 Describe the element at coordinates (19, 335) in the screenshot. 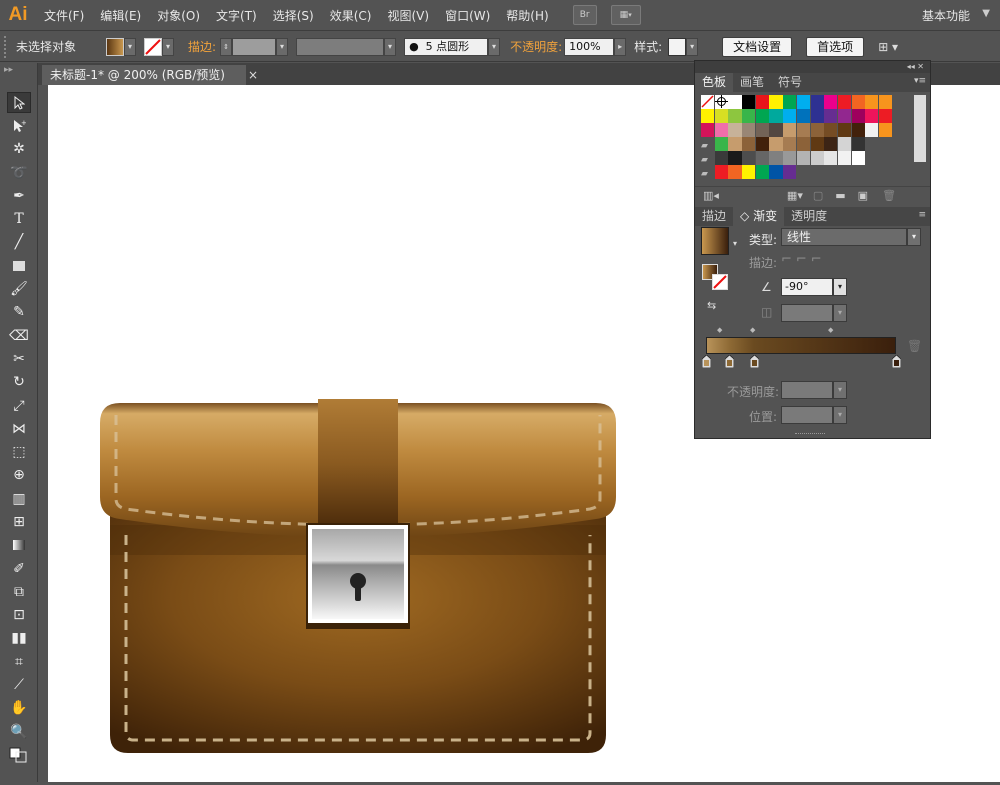

I see `blob-brush-tool: ⌫` at that location.